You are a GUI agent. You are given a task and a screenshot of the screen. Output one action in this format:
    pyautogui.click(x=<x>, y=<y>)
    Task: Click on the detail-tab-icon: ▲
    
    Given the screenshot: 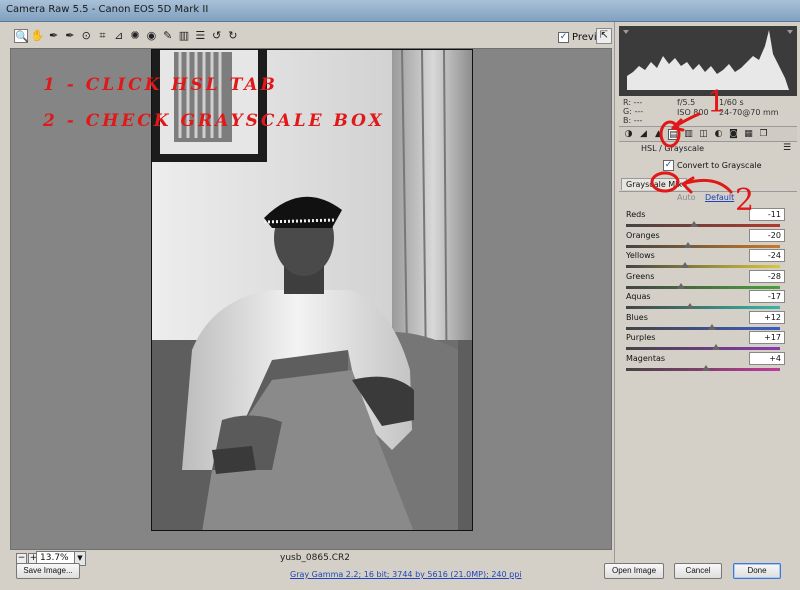 What is the action you would take?
    pyautogui.click(x=658, y=134)
    